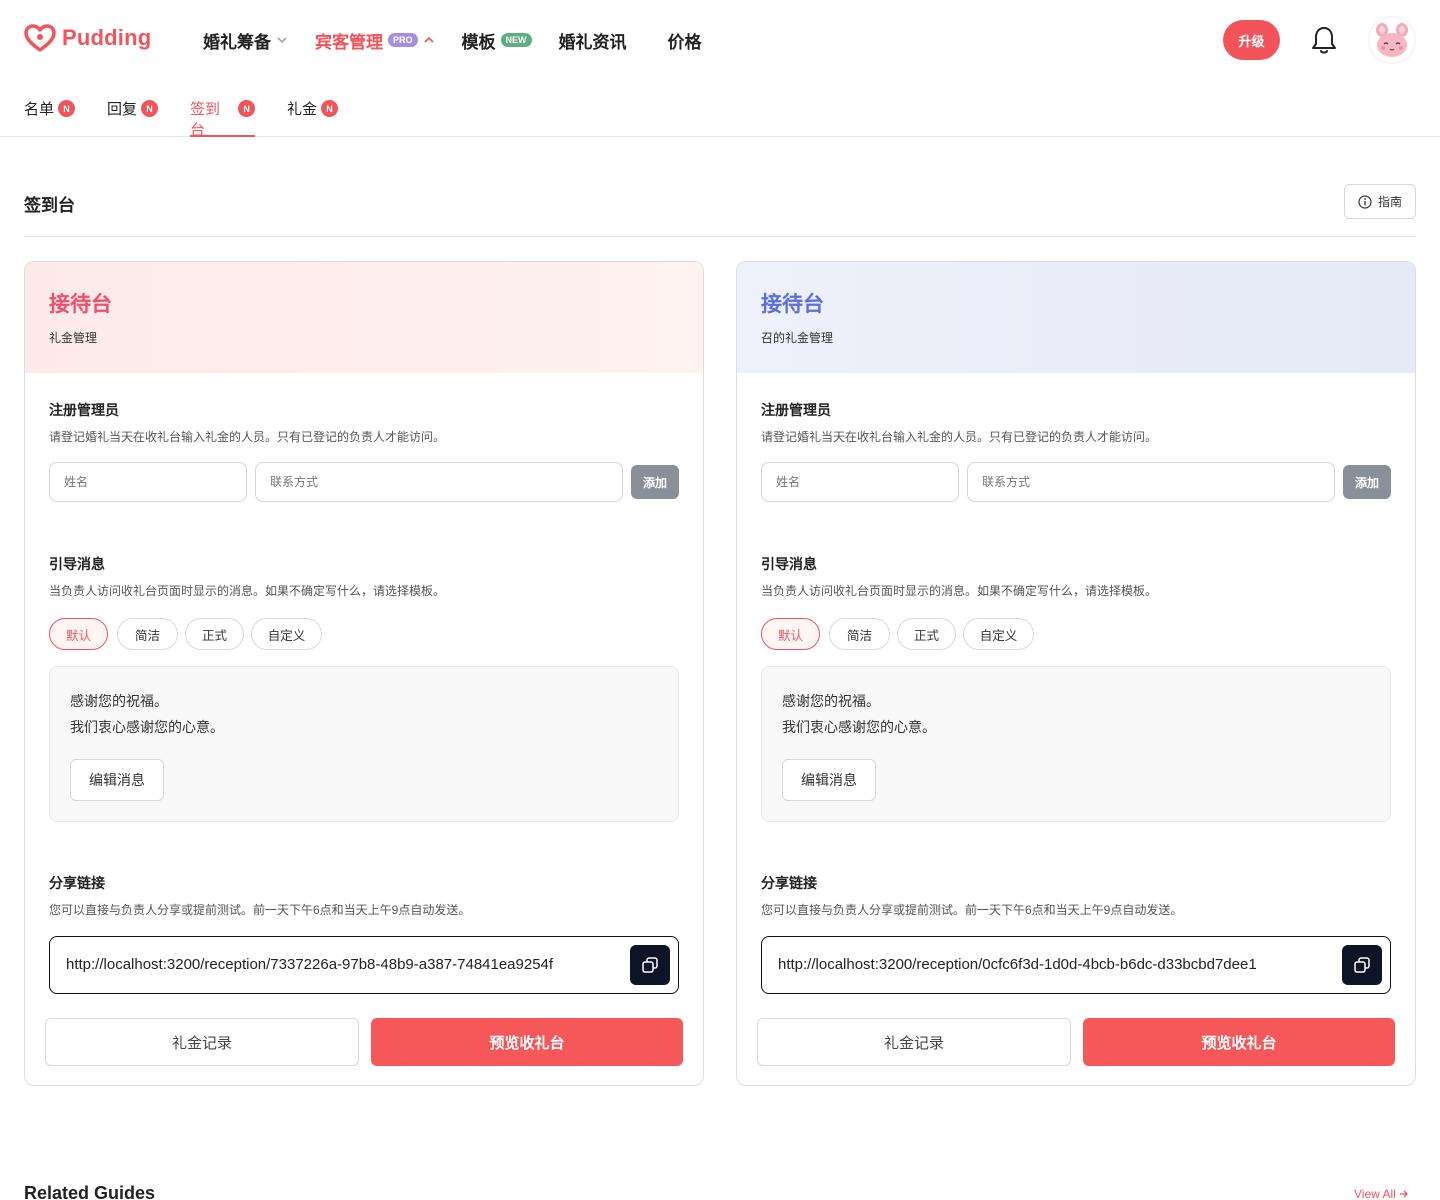  I want to click on tab-gift-money: 礼金 N, so click(313, 117).